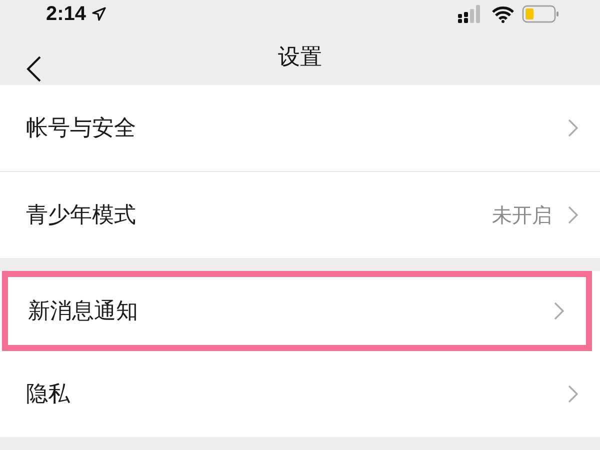 This screenshot has height=450, width=600. I want to click on row-label: 新消息通知, so click(83, 312).